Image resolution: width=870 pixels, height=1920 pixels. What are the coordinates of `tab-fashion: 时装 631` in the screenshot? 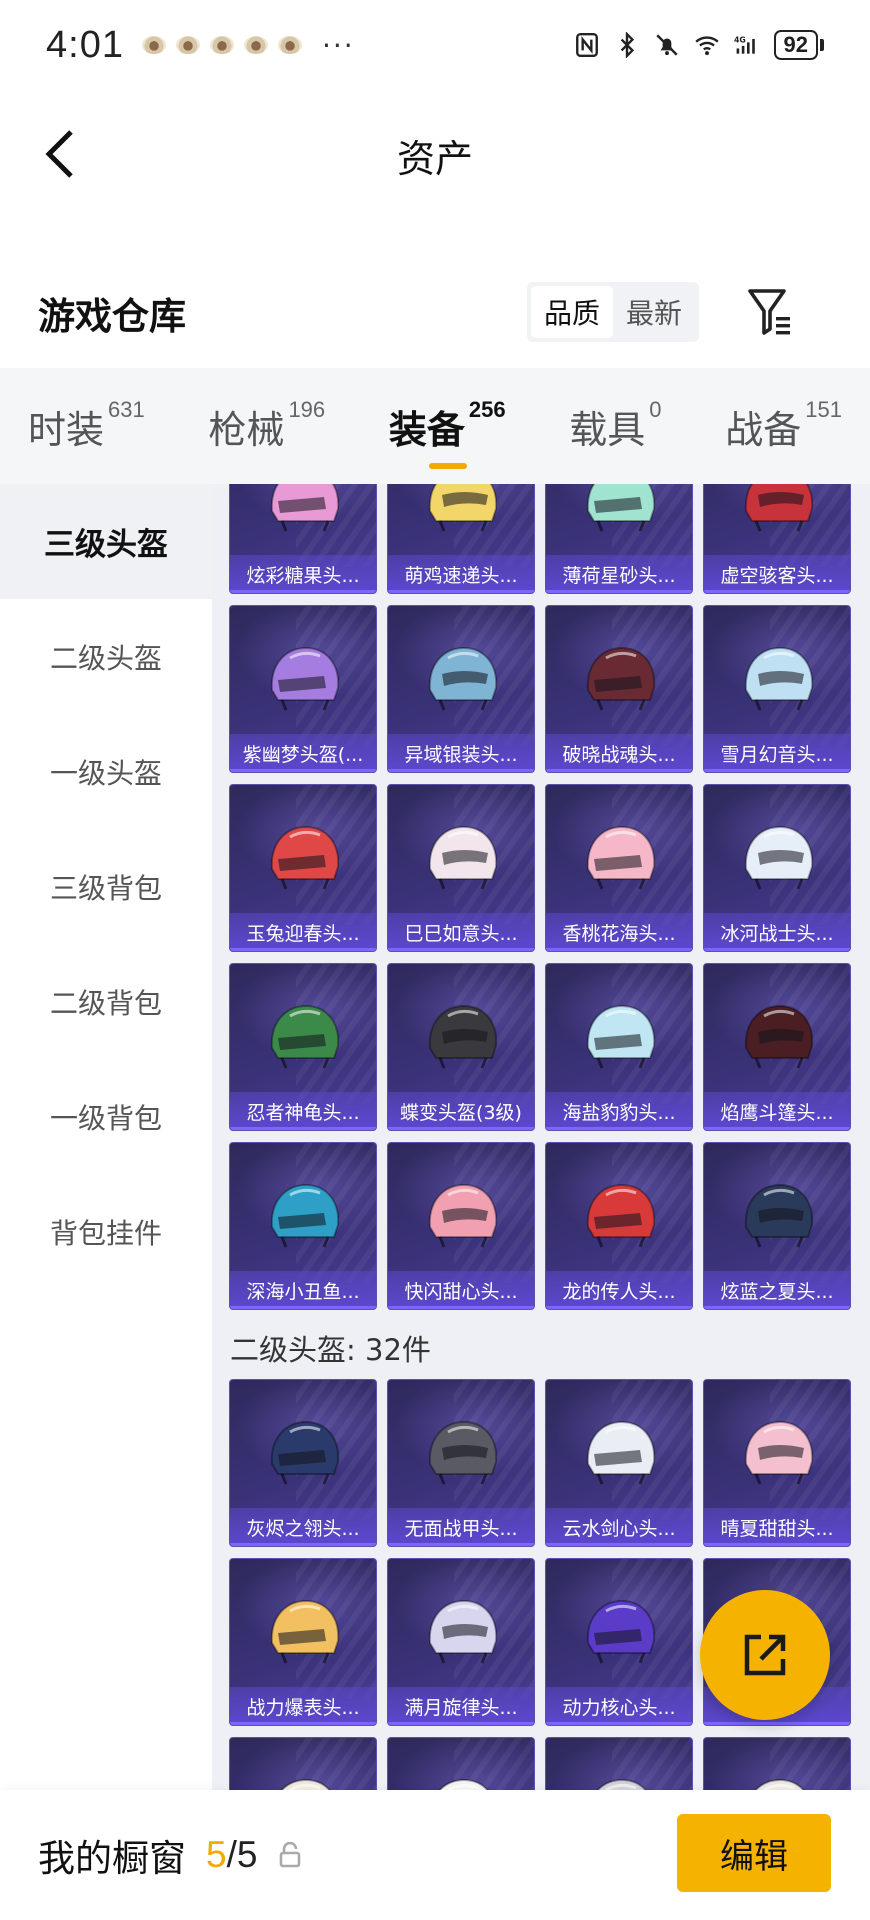 It's located at (86, 426).